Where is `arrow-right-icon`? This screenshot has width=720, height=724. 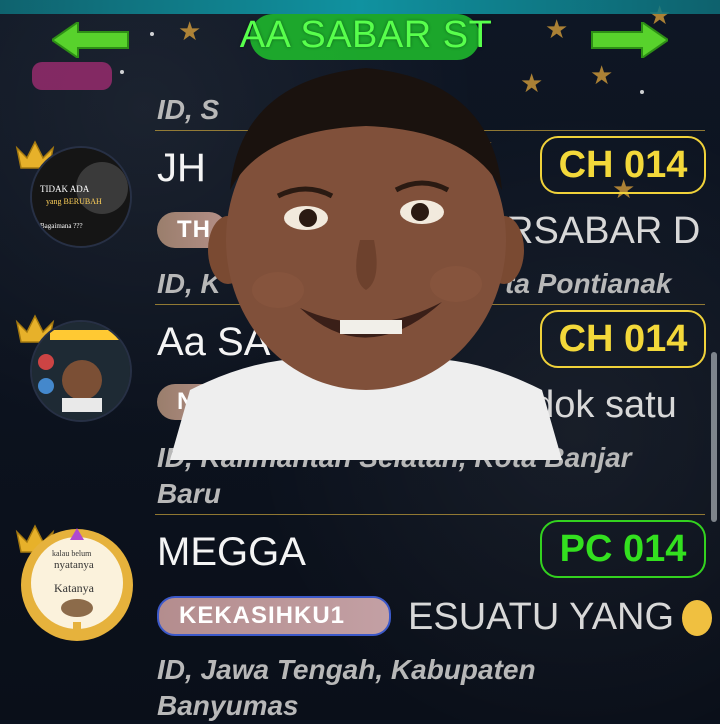
arrow-right-icon is located at coordinates (629, 40).